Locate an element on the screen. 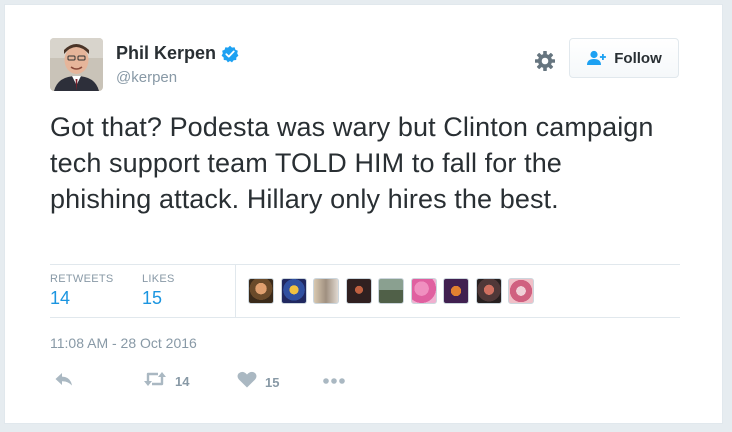  more-dots-icon is located at coordinates (334, 382).